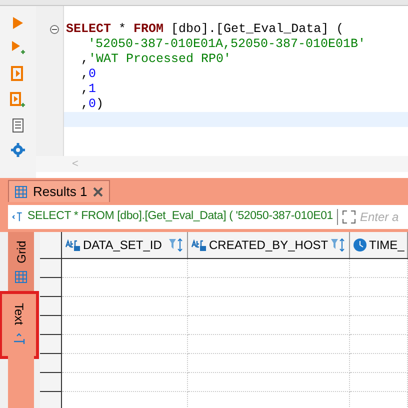  What do you see at coordinates (88, 89) in the screenshot?
I see `code-line: ,1` at bounding box center [88, 89].